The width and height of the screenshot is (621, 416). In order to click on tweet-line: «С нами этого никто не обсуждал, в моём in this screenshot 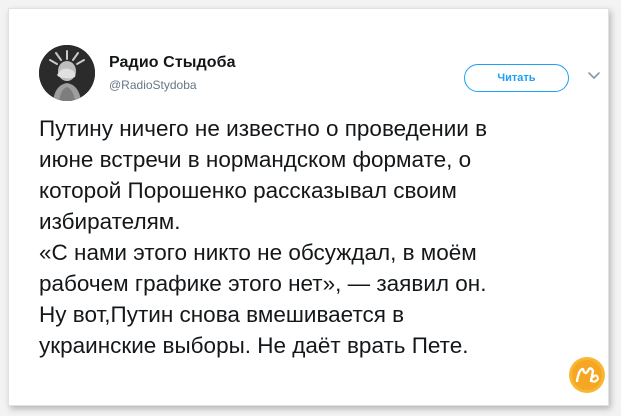, I will do `click(258, 252)`.